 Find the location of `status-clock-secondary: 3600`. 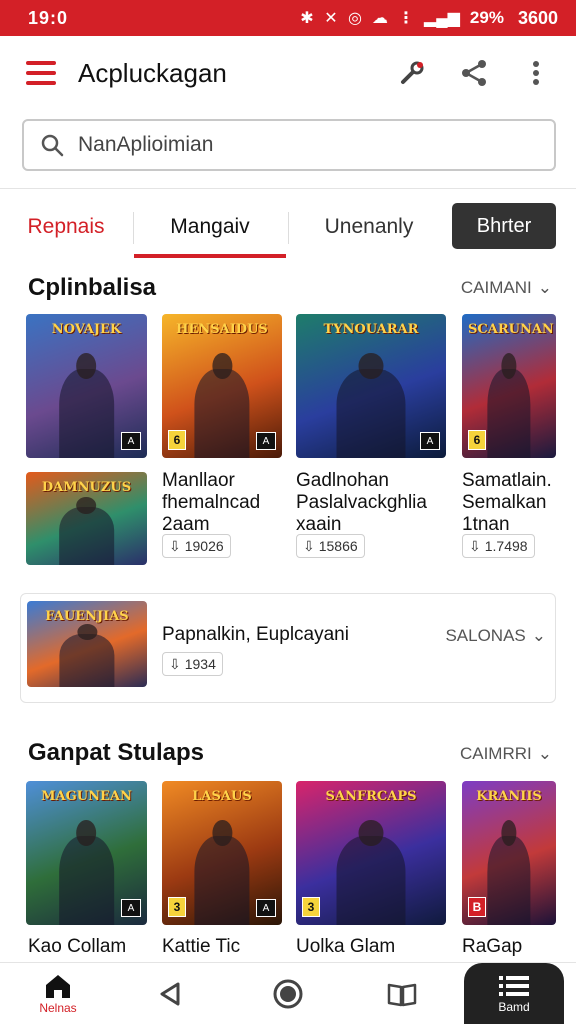

status-clock-secondary: 3600 is located at coordinates (537, 17).